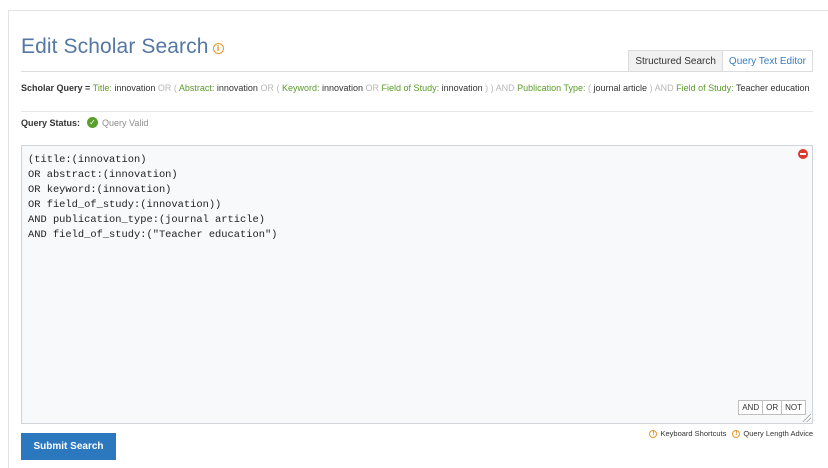  I want to click on query-operator: ) ) AND, so click(501, 88).